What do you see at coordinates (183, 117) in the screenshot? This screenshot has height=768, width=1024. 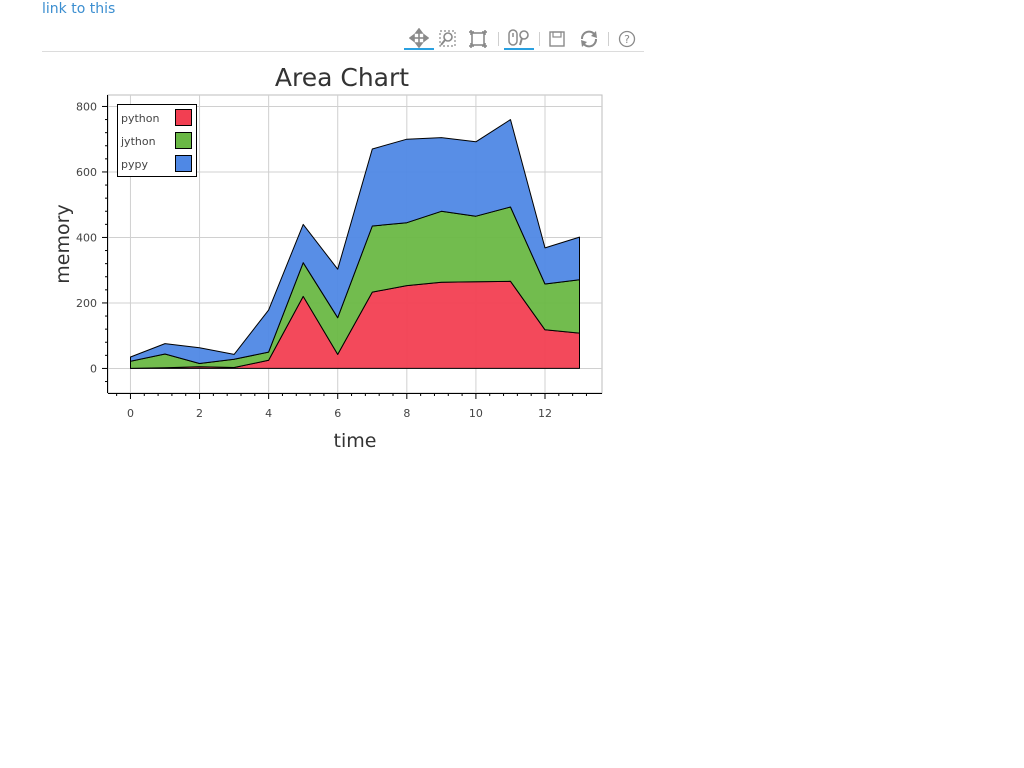 I see `legend-swatch-python` at bounding box center [183, 117].